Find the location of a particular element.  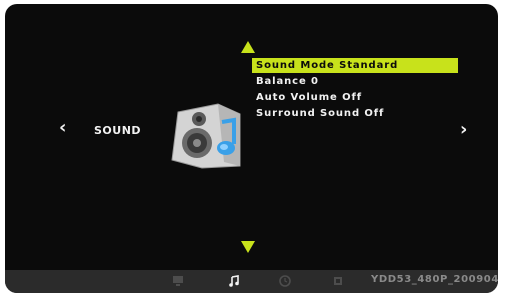

menu-item-sound-mode: Sound Mode Standard is located at coordinates (355, 65).